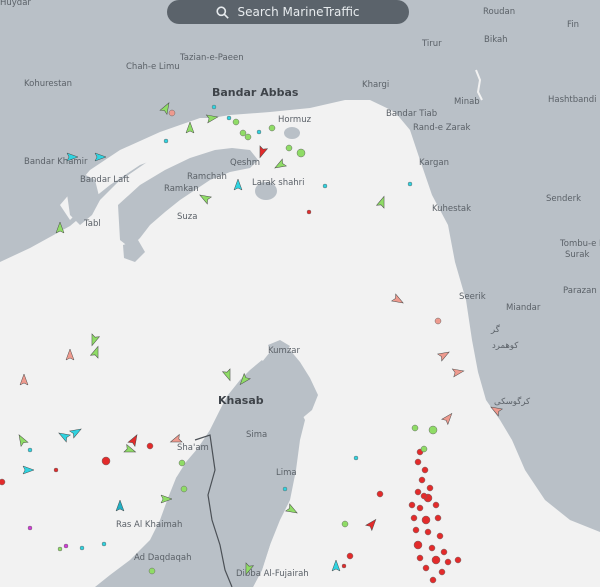 Image resolution: width=600 pixels, height=587 pixels. Describe the element at coordinates (431, 44) in the screenshot. I see `place-label-tirur: Tirur` at that location.